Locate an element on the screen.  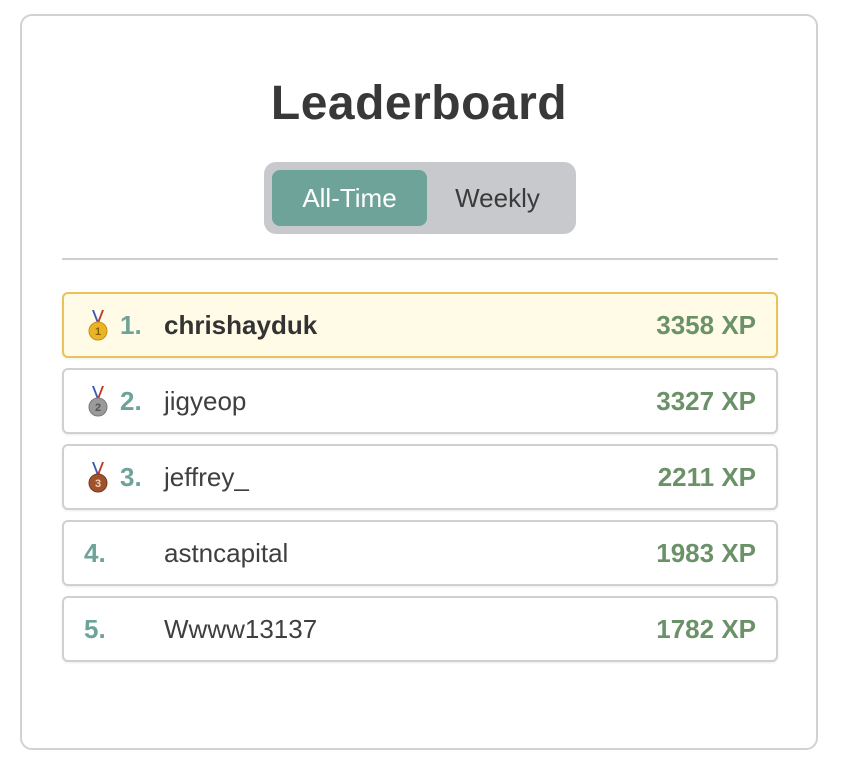
bronze-medal-icon: 3 is located at coordinates (98, 477).